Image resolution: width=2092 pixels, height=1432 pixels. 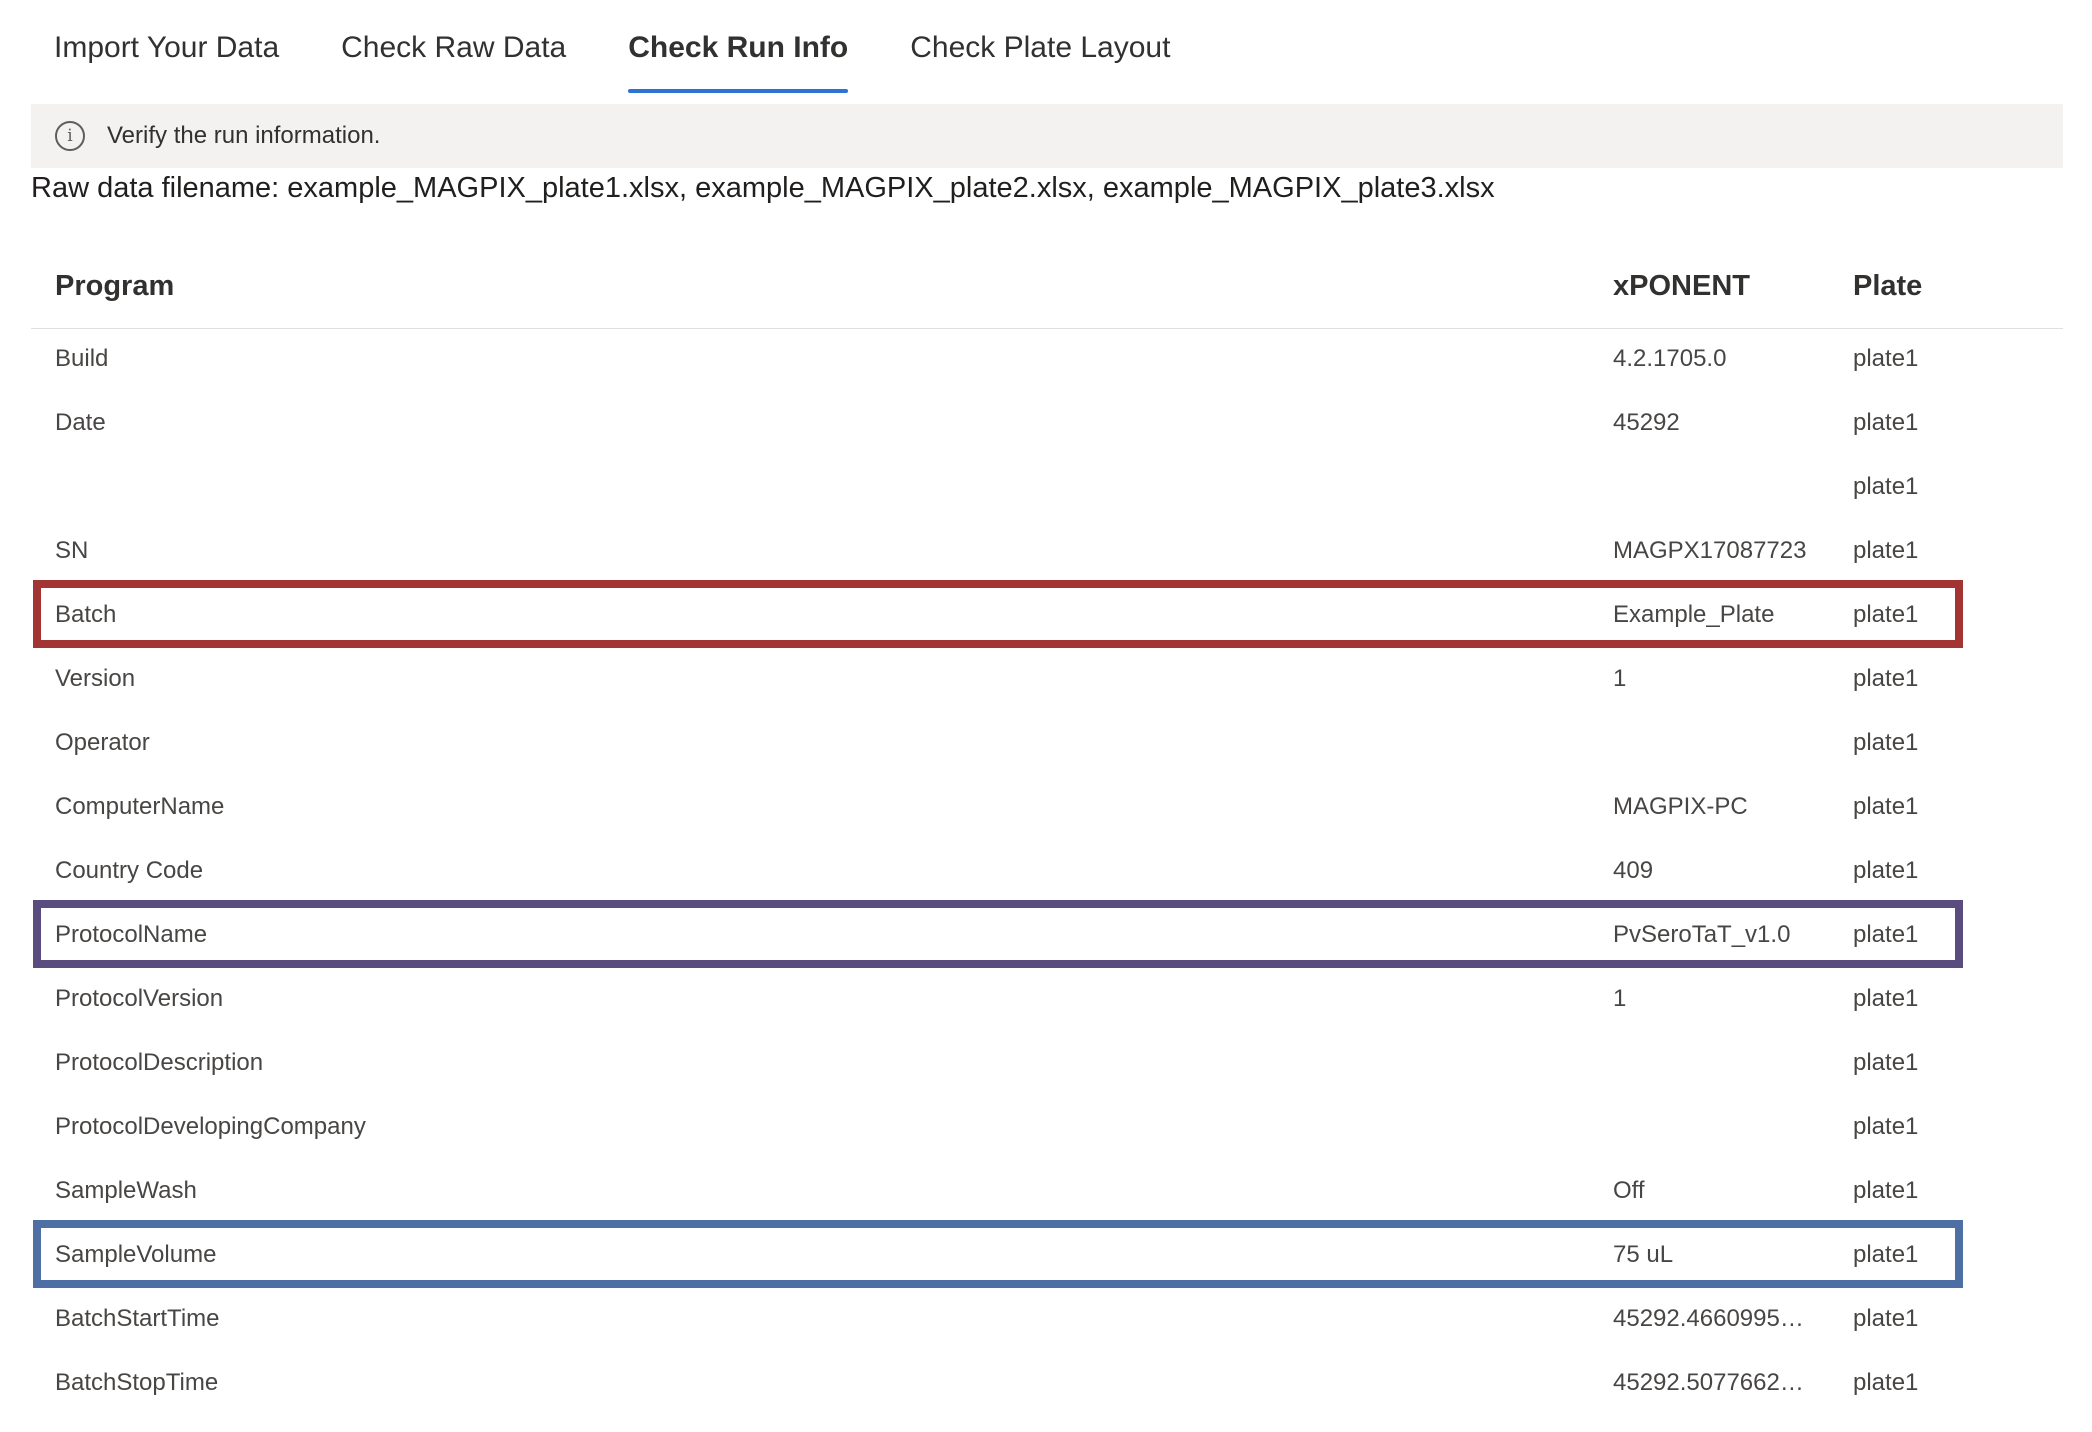 I want to click on xponent-cell: 45292.5077662037, so click(x=1713, y=1382).